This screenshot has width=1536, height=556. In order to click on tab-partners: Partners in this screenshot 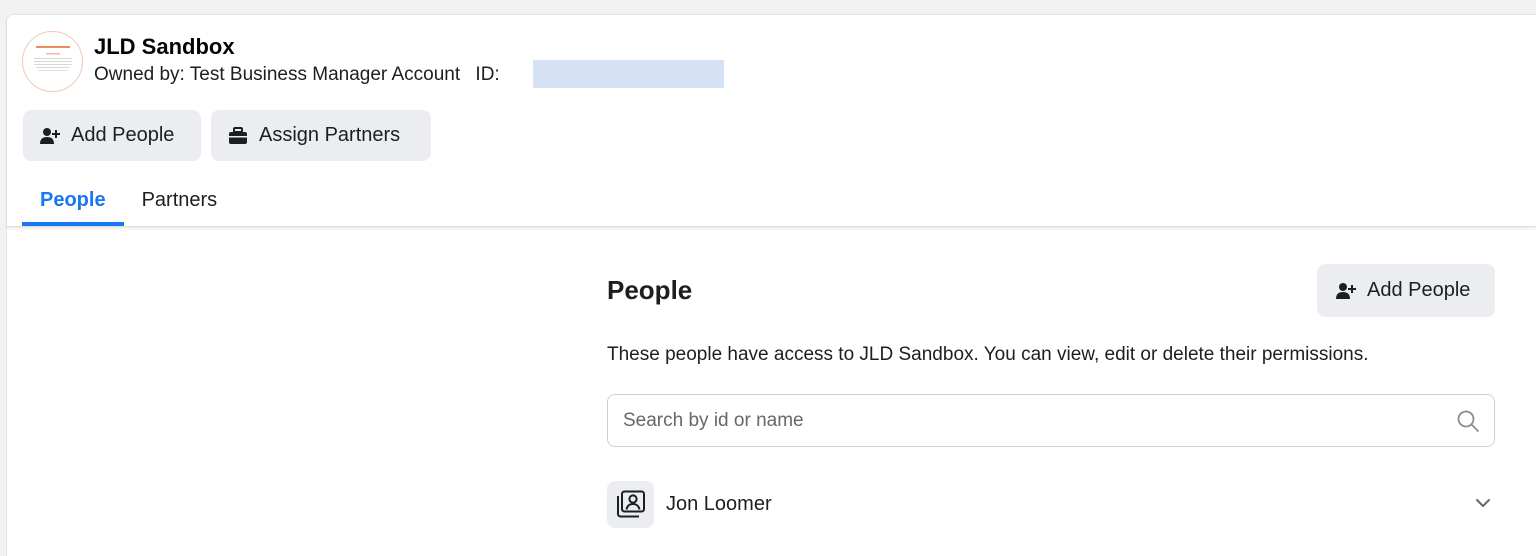, I will do `click(180, 200)`.